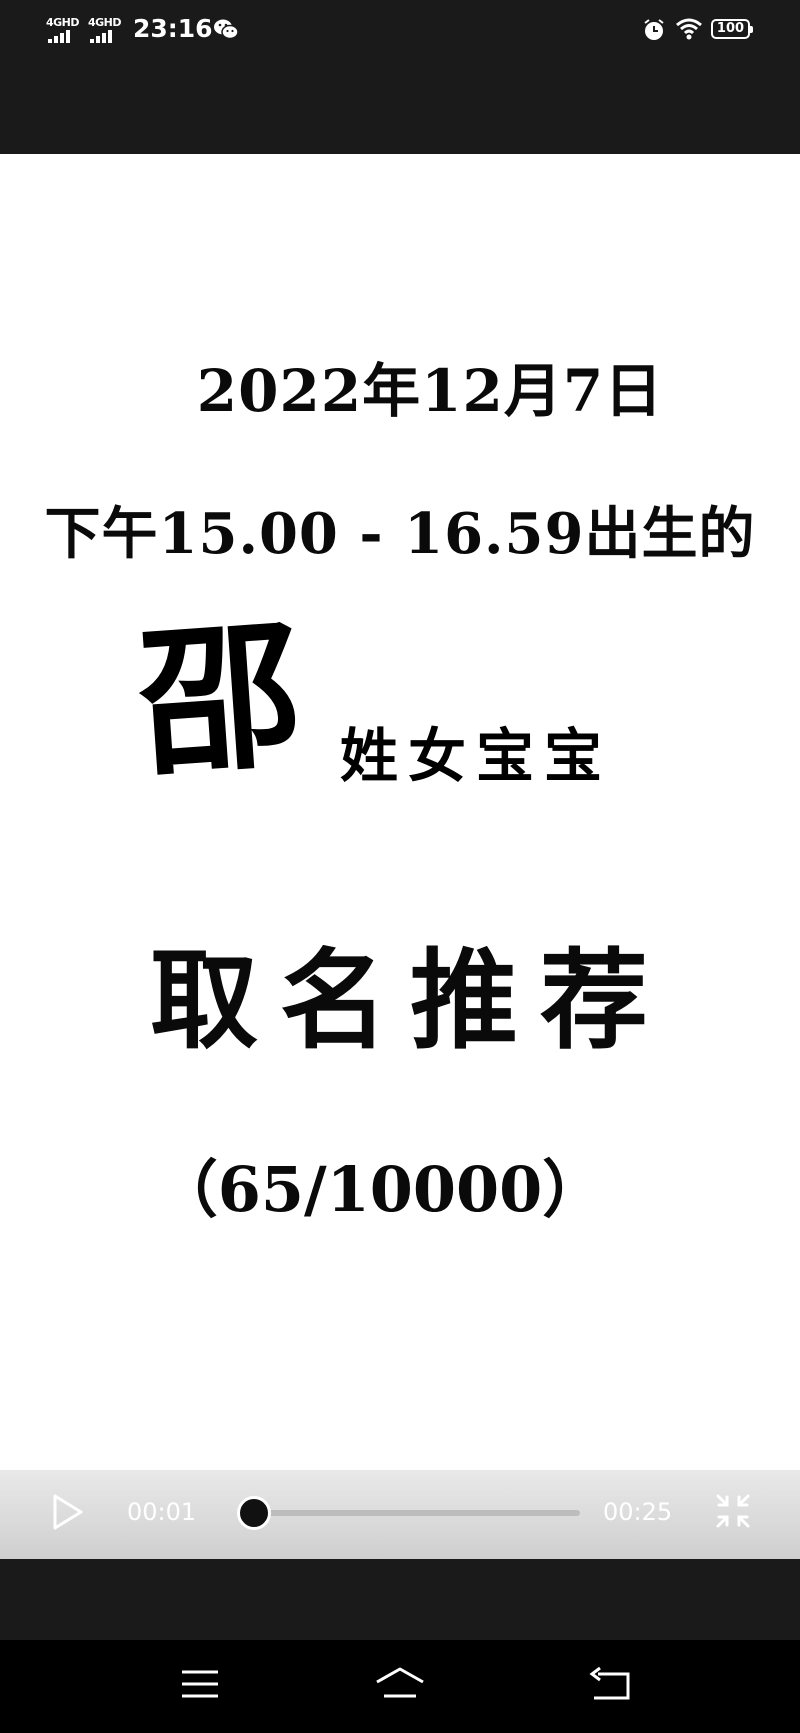 The height and width of the screenshot is (1733, 800). I want to click on video-text-date: 2022年12月7日, so click(430, 391).